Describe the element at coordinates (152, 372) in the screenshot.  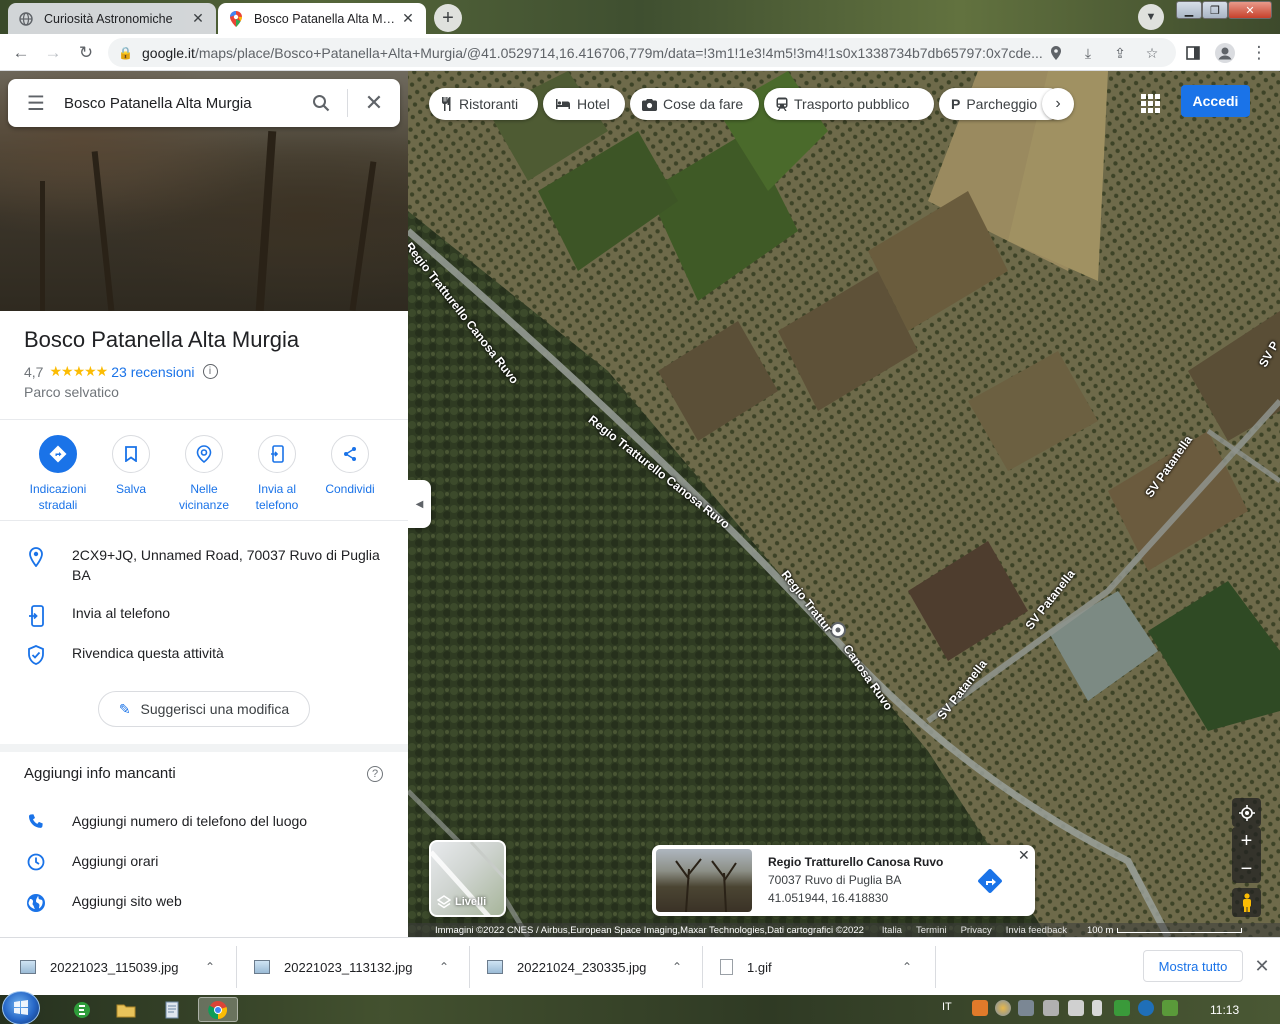
I see `reviews-link: 23 recensioni` at that location.